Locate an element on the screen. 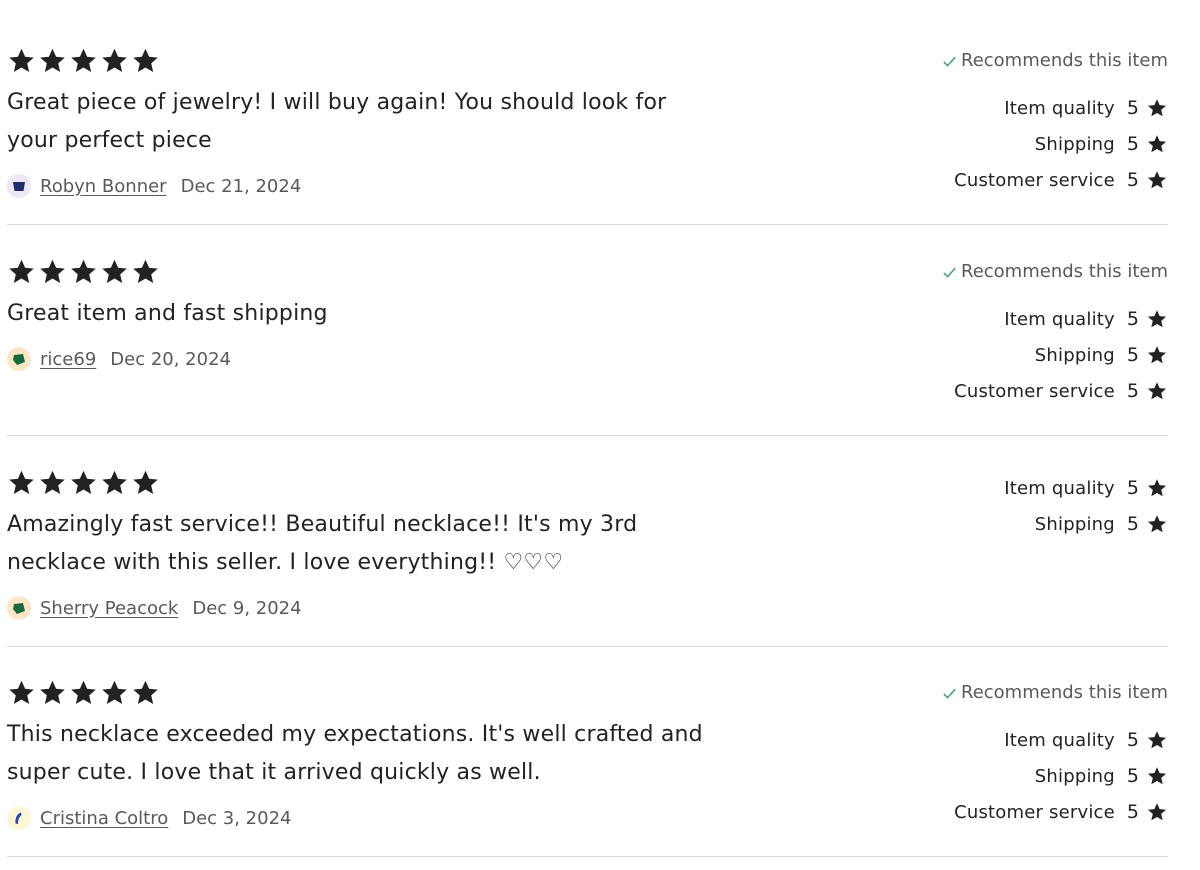 The height and width of the screenshot is (870, 1200). reviewer-info: Cristina Coltro Dec 3, 2024 is located at coordinates (149, 818).